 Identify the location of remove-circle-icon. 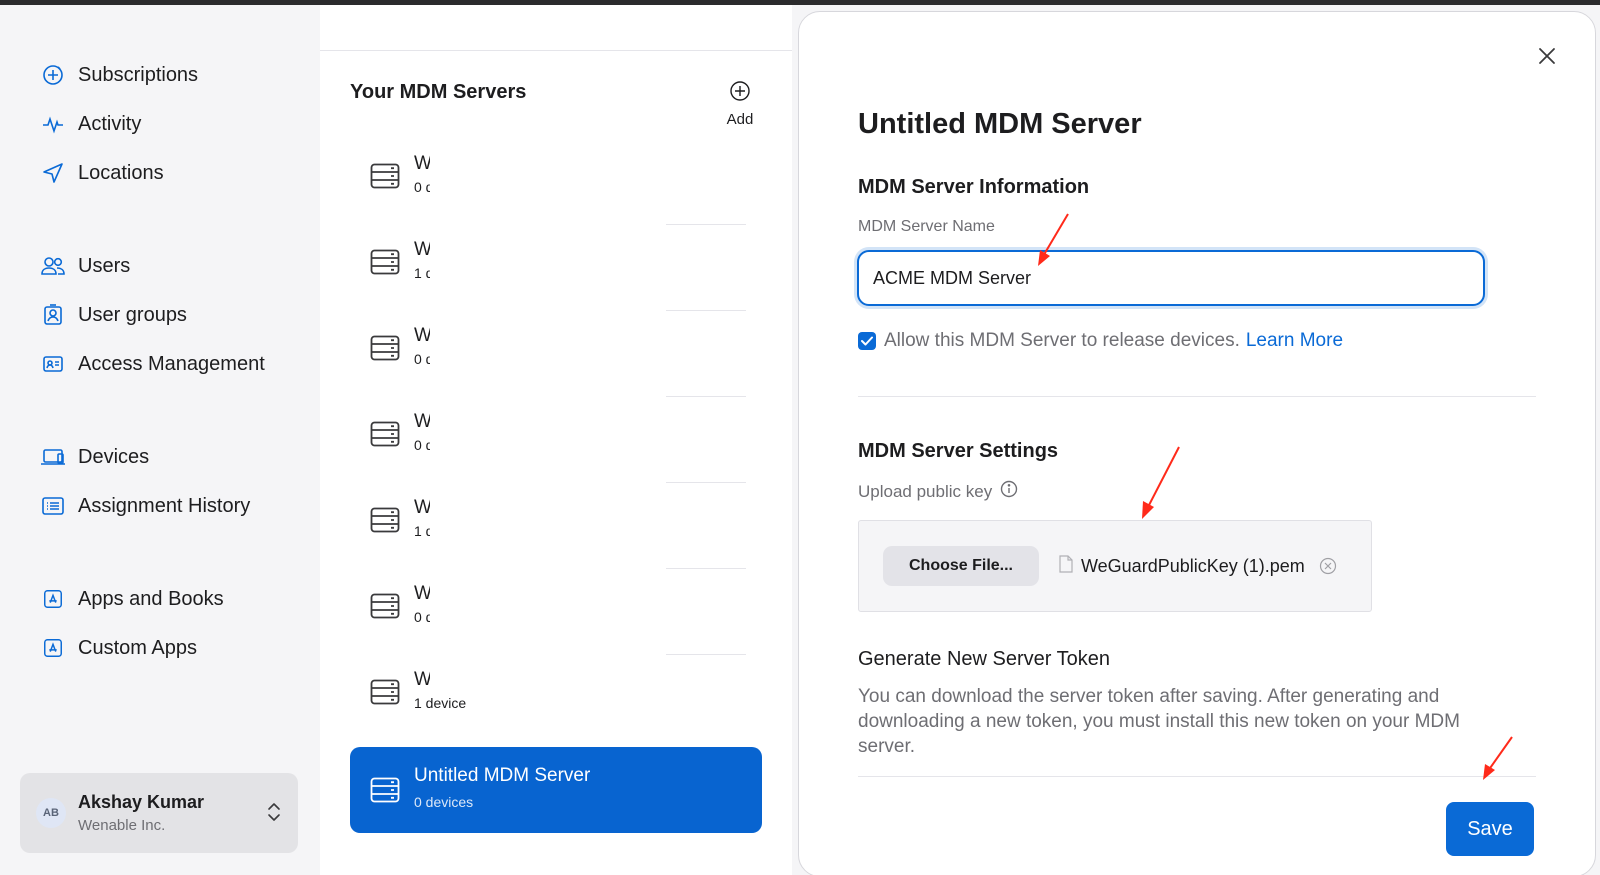
(1327, 566).